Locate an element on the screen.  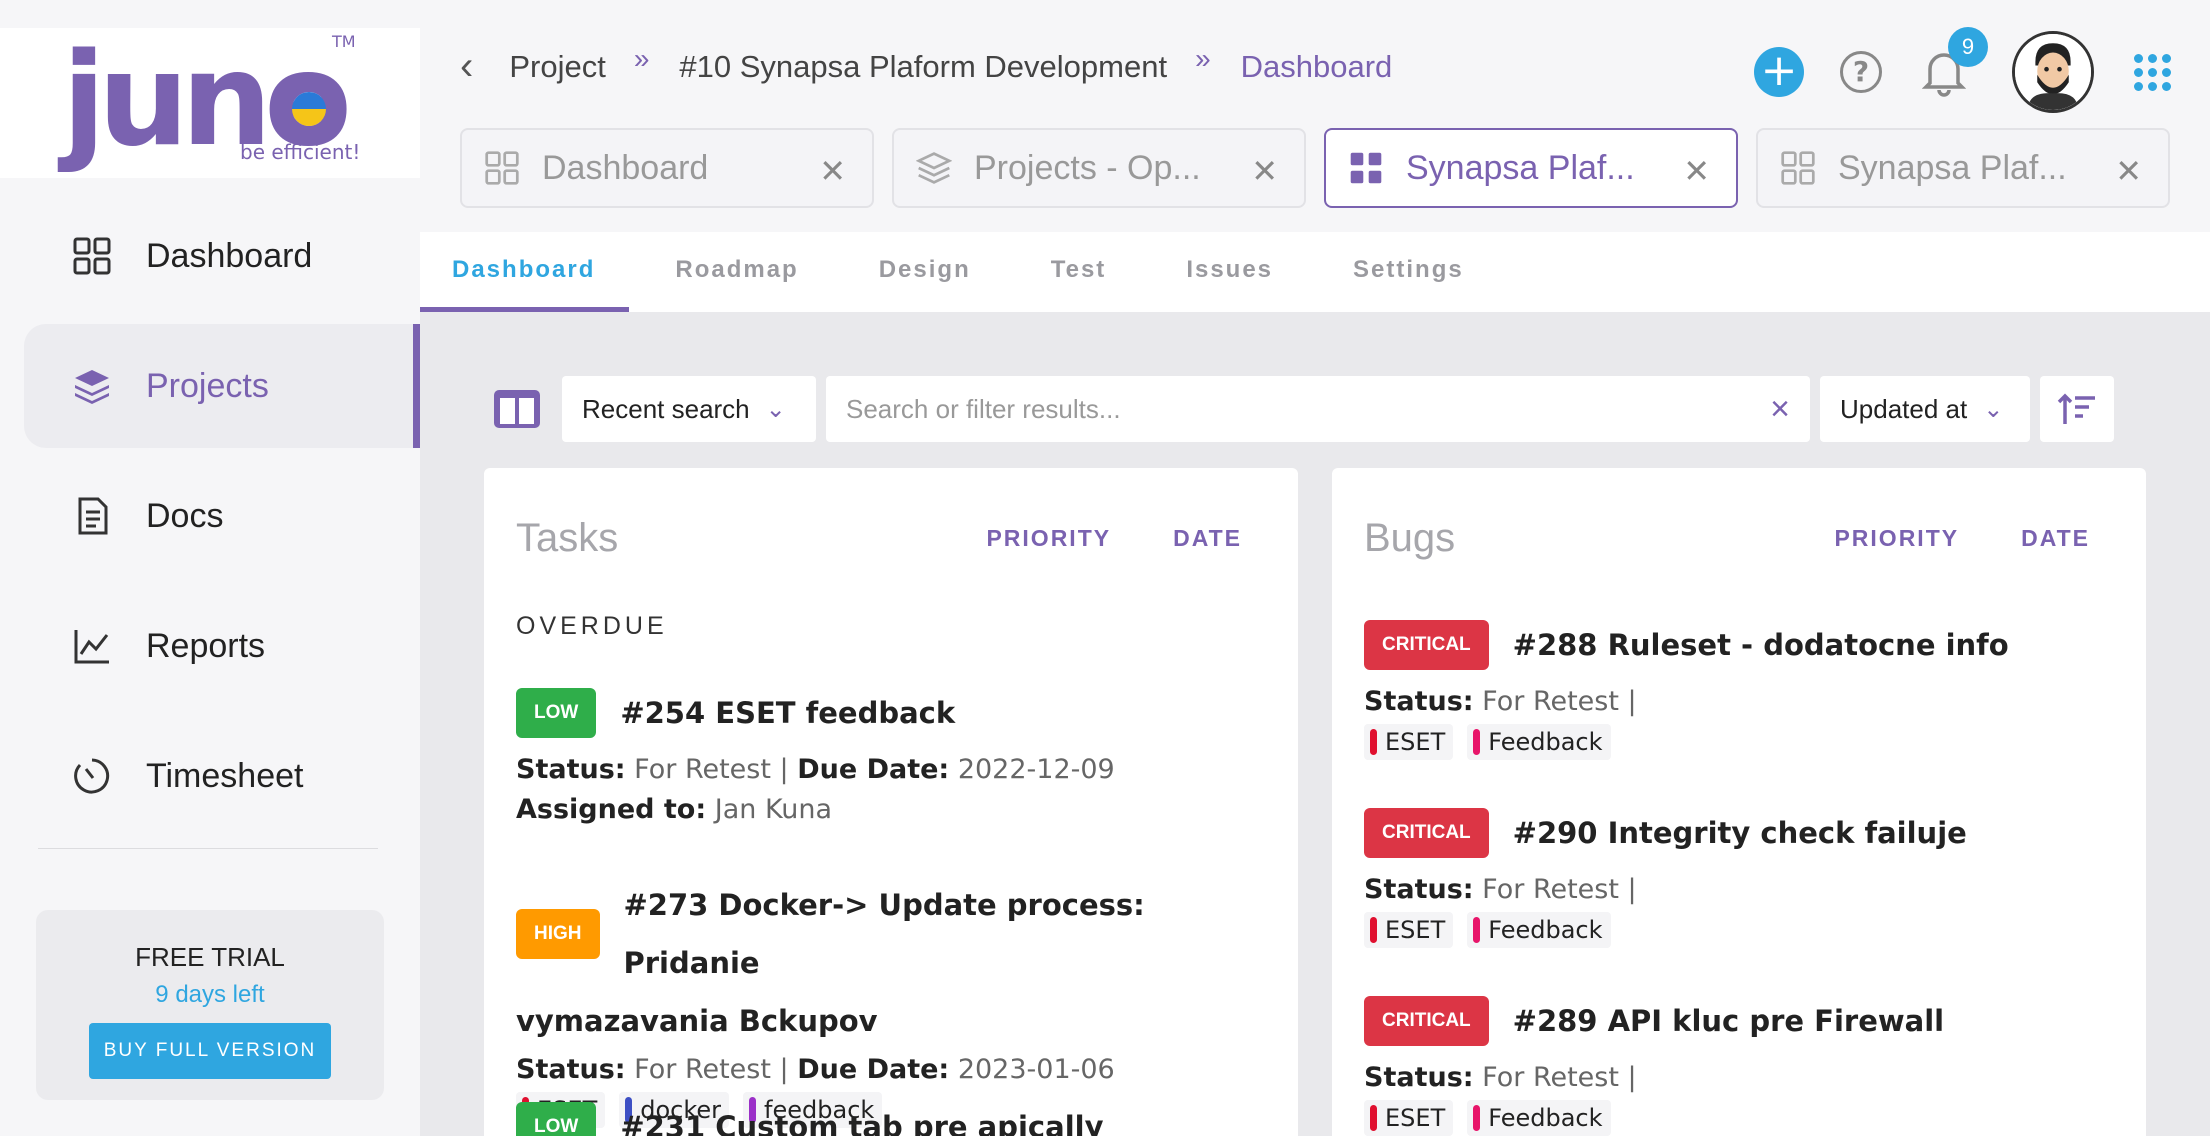
help-icon: ? is located at coordinates (1861, 72).